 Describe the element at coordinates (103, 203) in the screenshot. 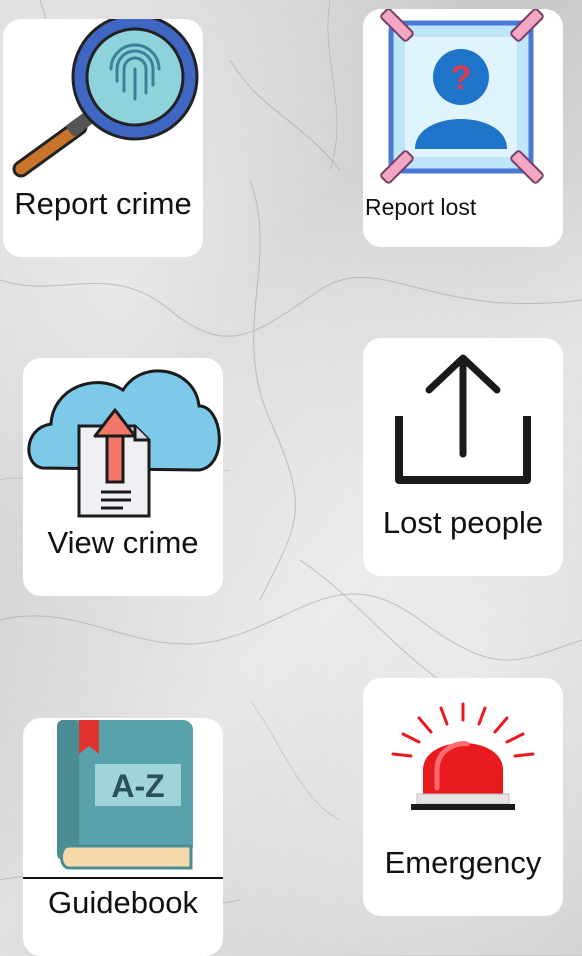

I see `tile-label: Report crime` at that location.